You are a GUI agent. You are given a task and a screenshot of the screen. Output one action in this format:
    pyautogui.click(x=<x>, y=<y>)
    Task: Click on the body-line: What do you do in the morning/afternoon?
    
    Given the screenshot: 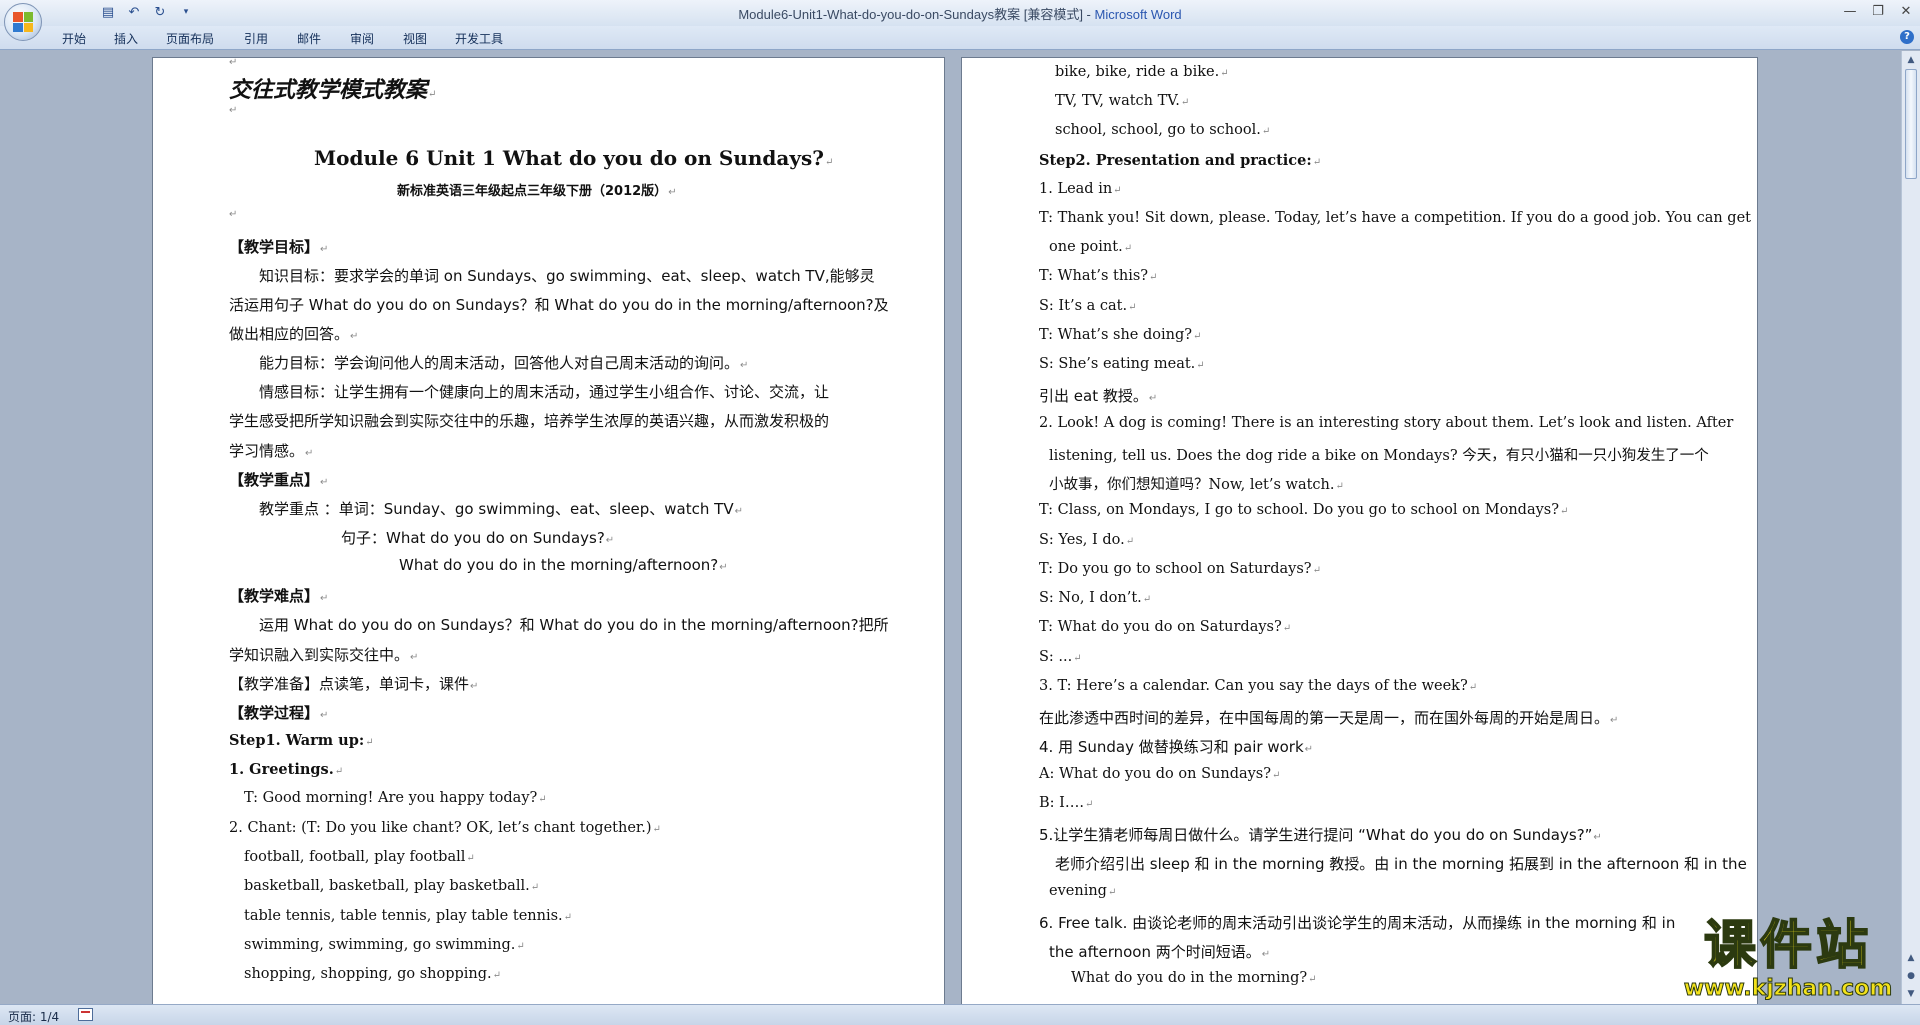 What is the action you would take?
    pyautogui.click(x=563, y=565)
    